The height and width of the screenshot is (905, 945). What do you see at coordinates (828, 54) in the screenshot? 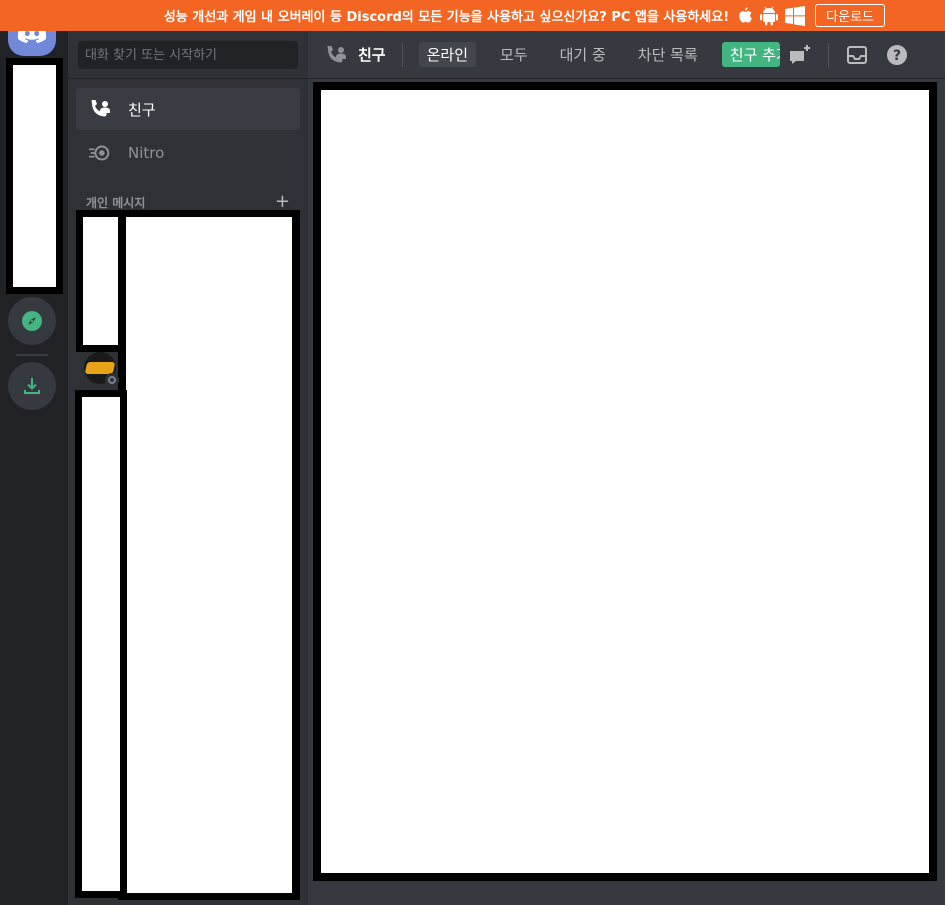
I see `toolbar-divider` at bounding box center [828, 54].